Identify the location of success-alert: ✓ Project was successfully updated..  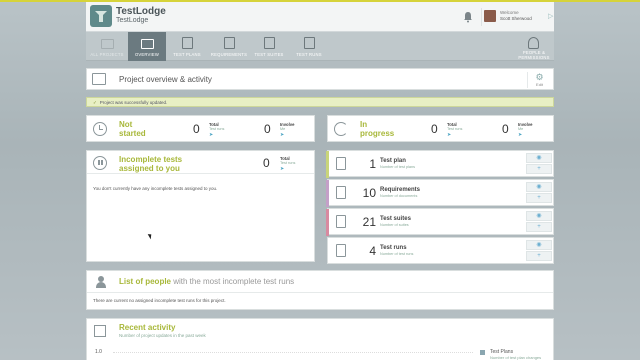
(320, 102).